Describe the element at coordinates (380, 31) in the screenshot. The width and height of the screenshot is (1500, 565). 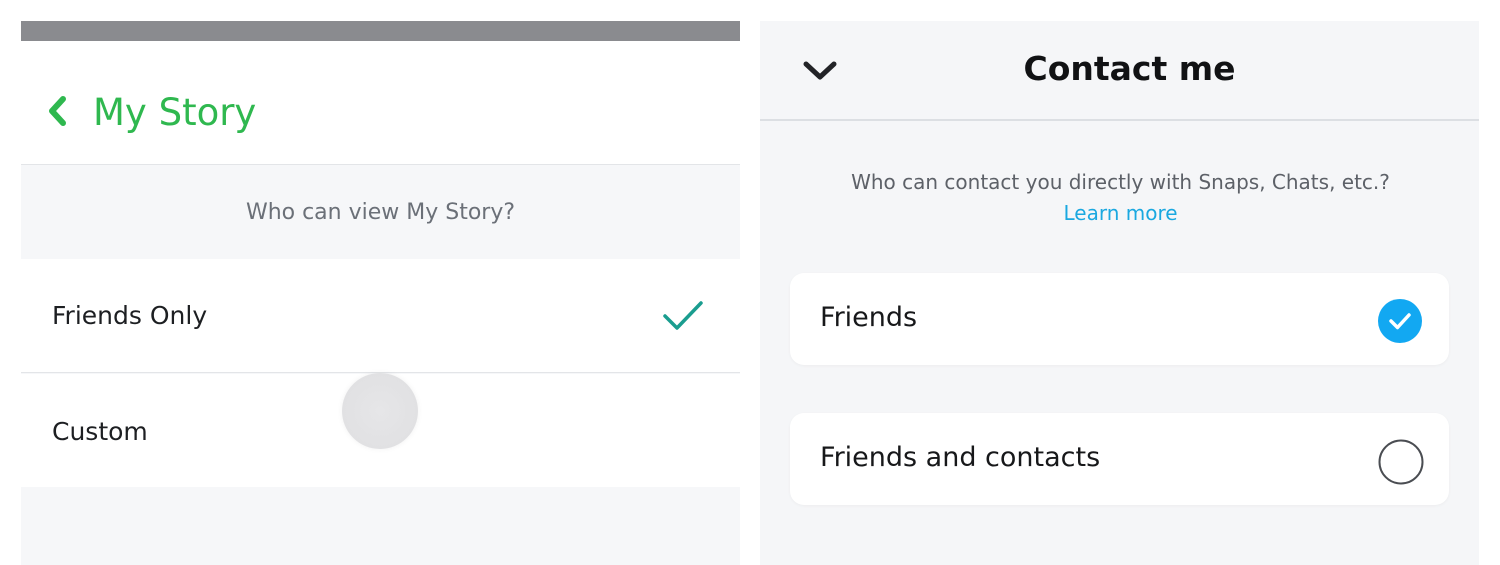
I see `status-bar` at that location.